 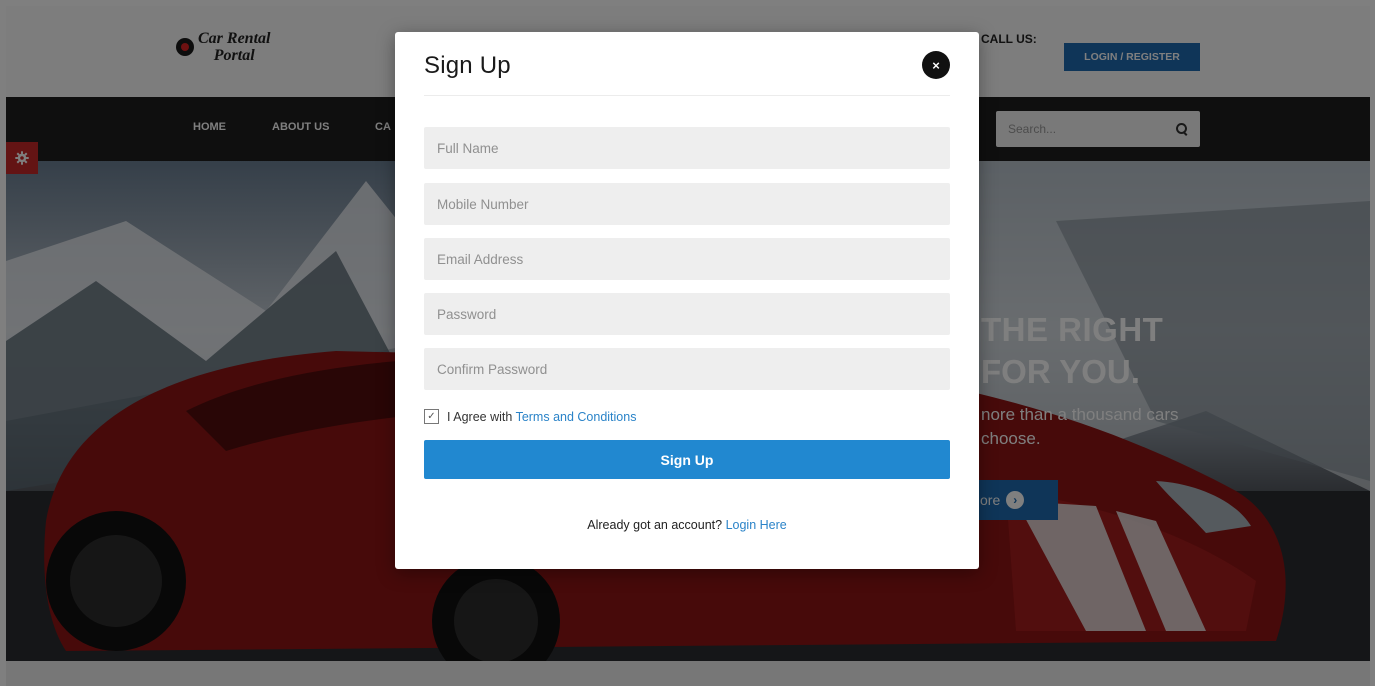 What do you see at coordinates (687, 369) in the screenshot?
I see `confirm-password-input` at bounding box center [687, 369].